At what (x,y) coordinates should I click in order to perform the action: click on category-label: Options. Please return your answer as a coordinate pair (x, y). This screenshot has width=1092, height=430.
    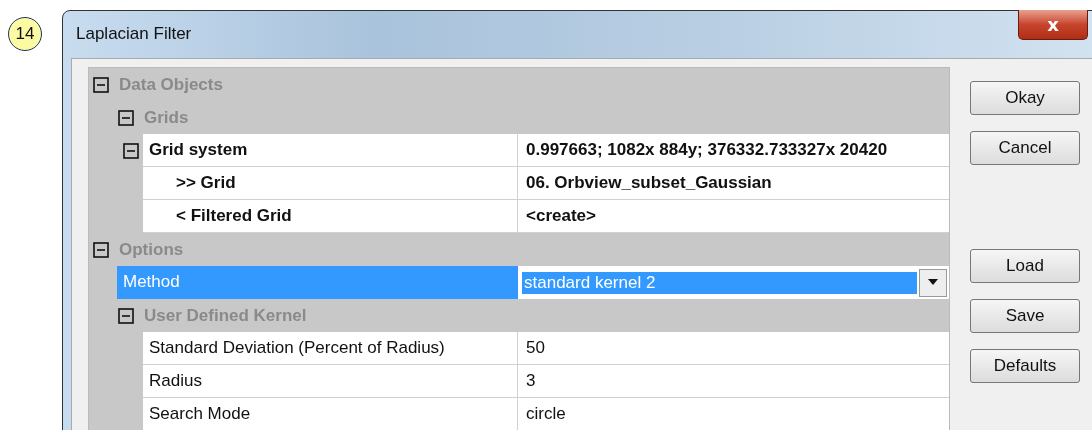
    Looking at the image, I should click on (151, 249).